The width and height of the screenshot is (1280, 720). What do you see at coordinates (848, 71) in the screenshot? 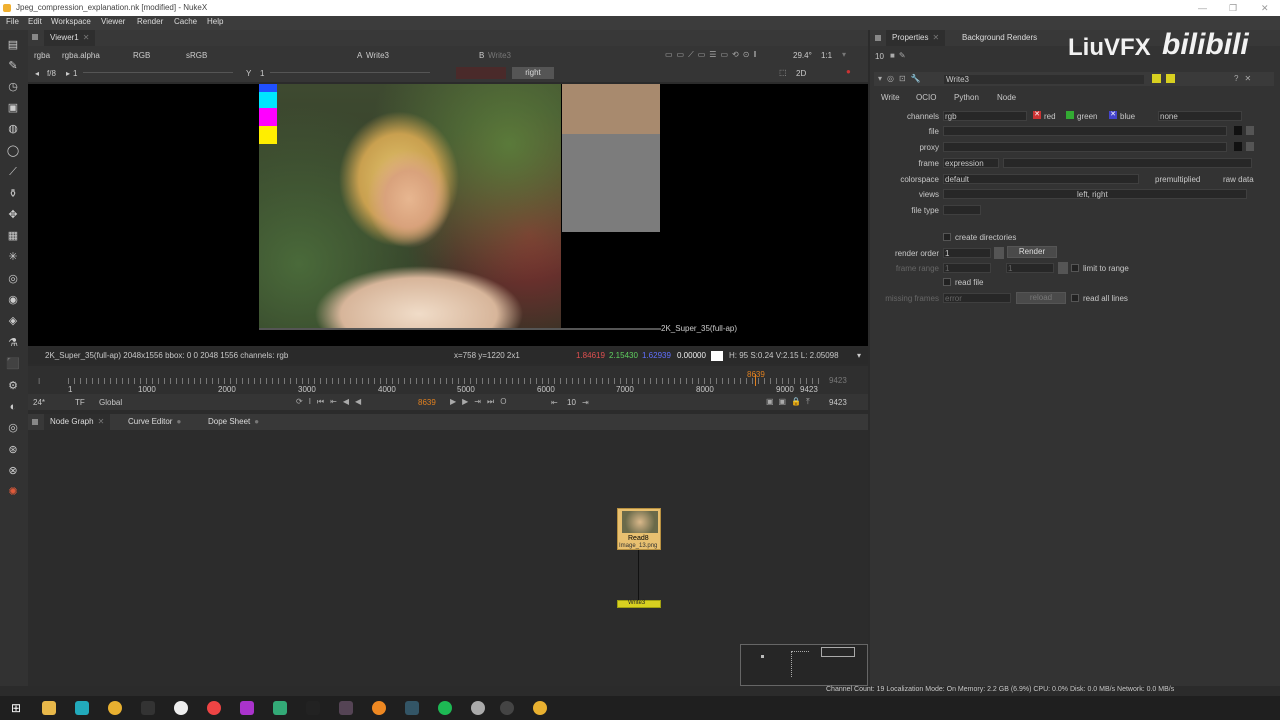
I see `pause-render-icon: ●` at bounding box center [848, 71].